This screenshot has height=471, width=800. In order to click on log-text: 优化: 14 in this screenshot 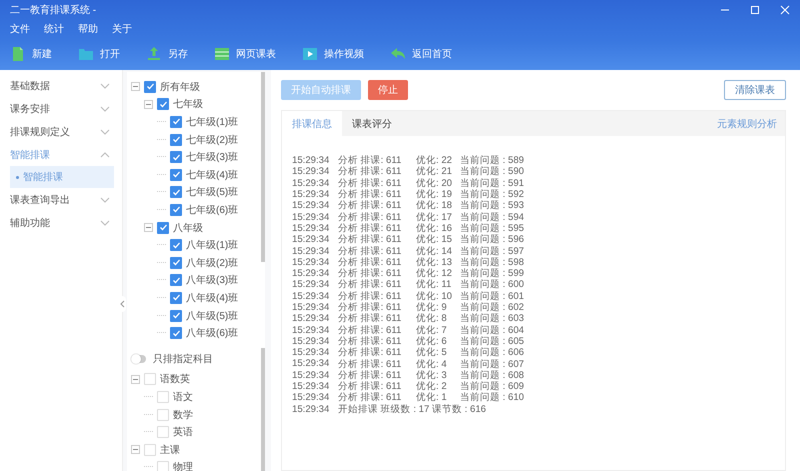, I will do `click(435, 250)`.